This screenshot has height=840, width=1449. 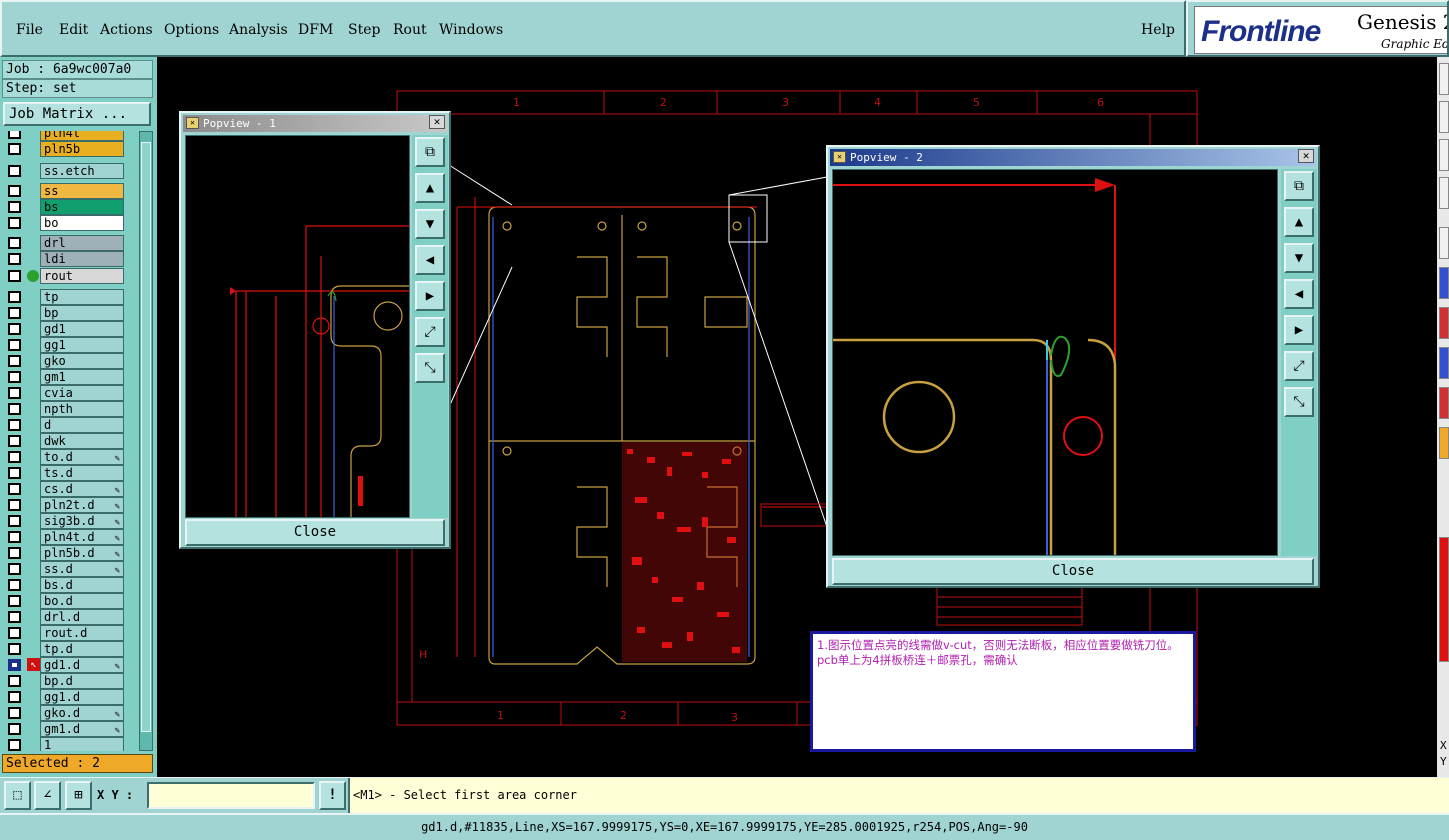 I want to click on layer-row: bp.d, so click(x=70, y=681).